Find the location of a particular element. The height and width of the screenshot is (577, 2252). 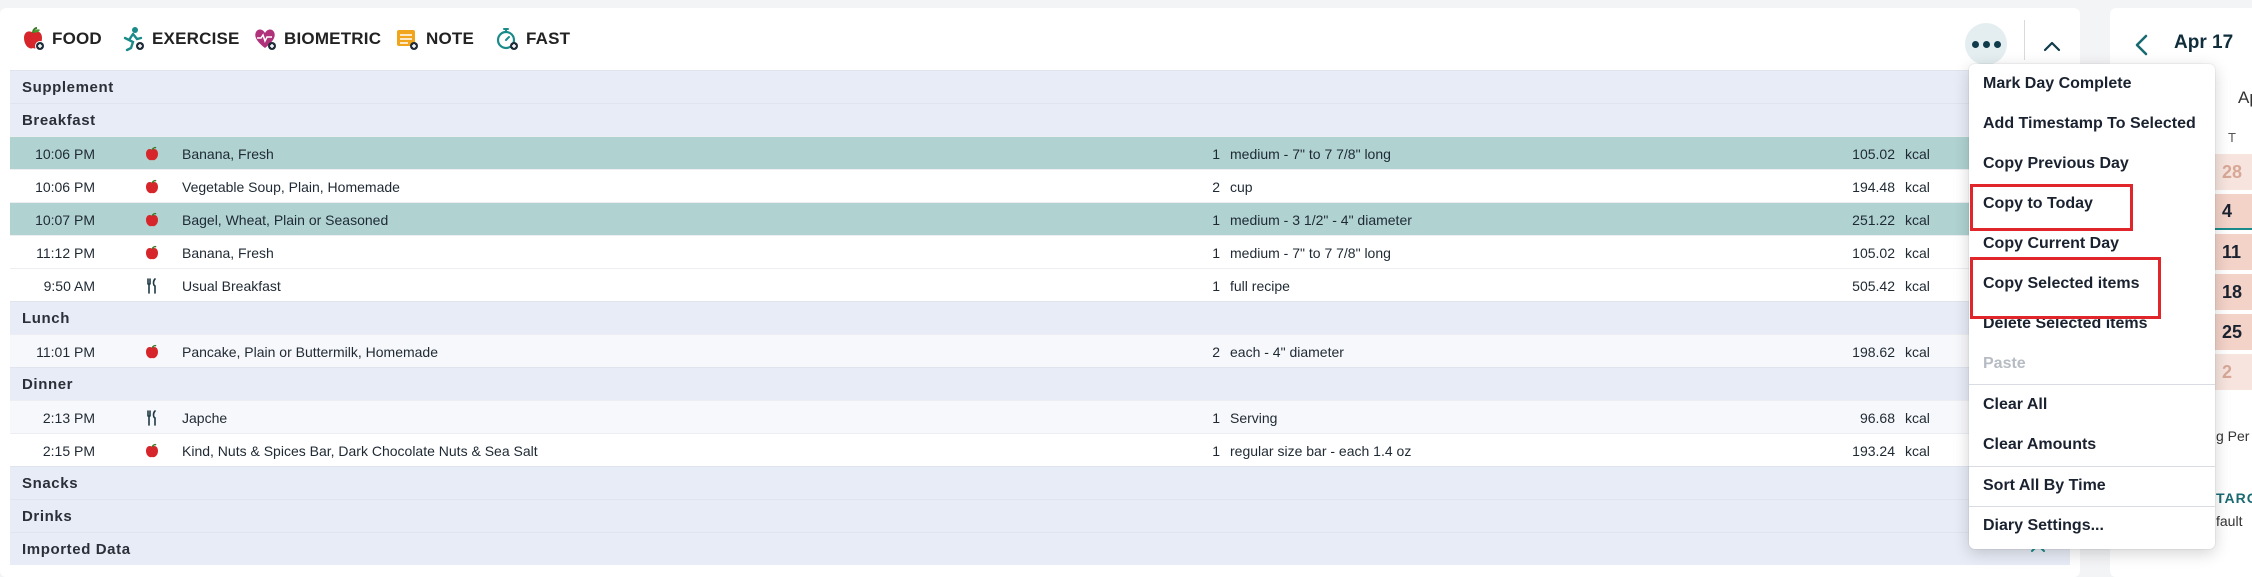

group-imported-data: Imported Data is located at coordinates (1040, 548).